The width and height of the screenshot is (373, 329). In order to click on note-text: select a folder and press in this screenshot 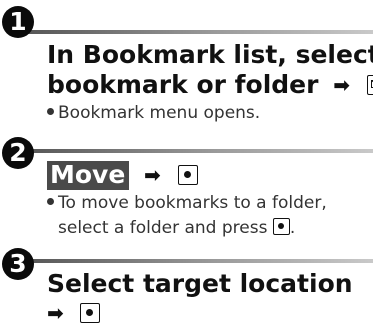, I will do `click(163, 228)`.